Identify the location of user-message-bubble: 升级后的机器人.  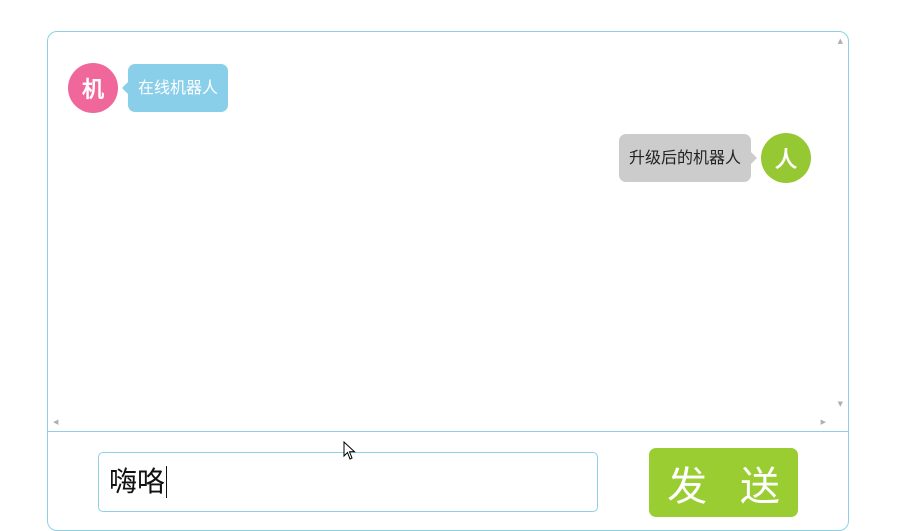
(688, 158).